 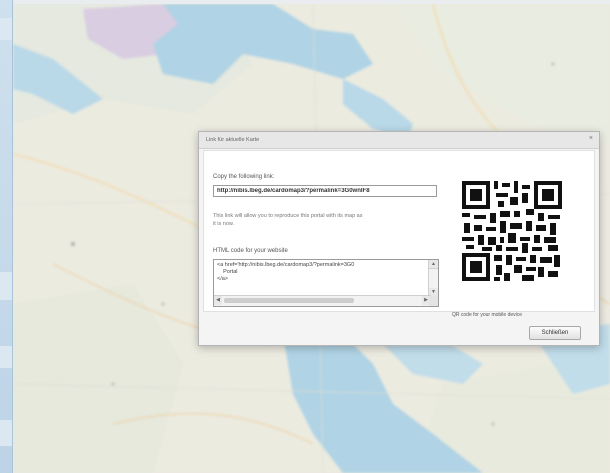 I want to click on horizontal-scrollbar: ◀ ▶, so click(x=322, y=300).